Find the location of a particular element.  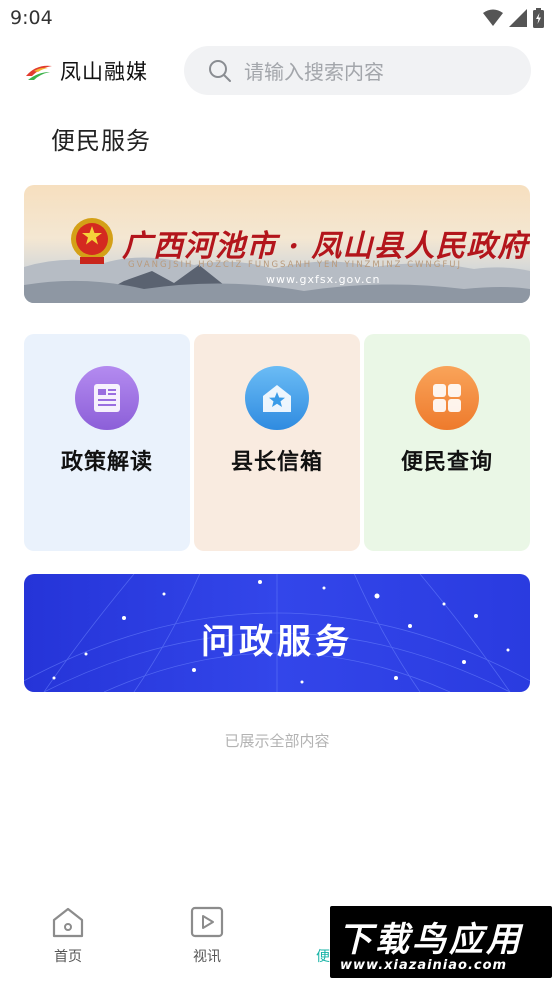

query-card-label: 便民查询 is located at coordinates (446, 462).